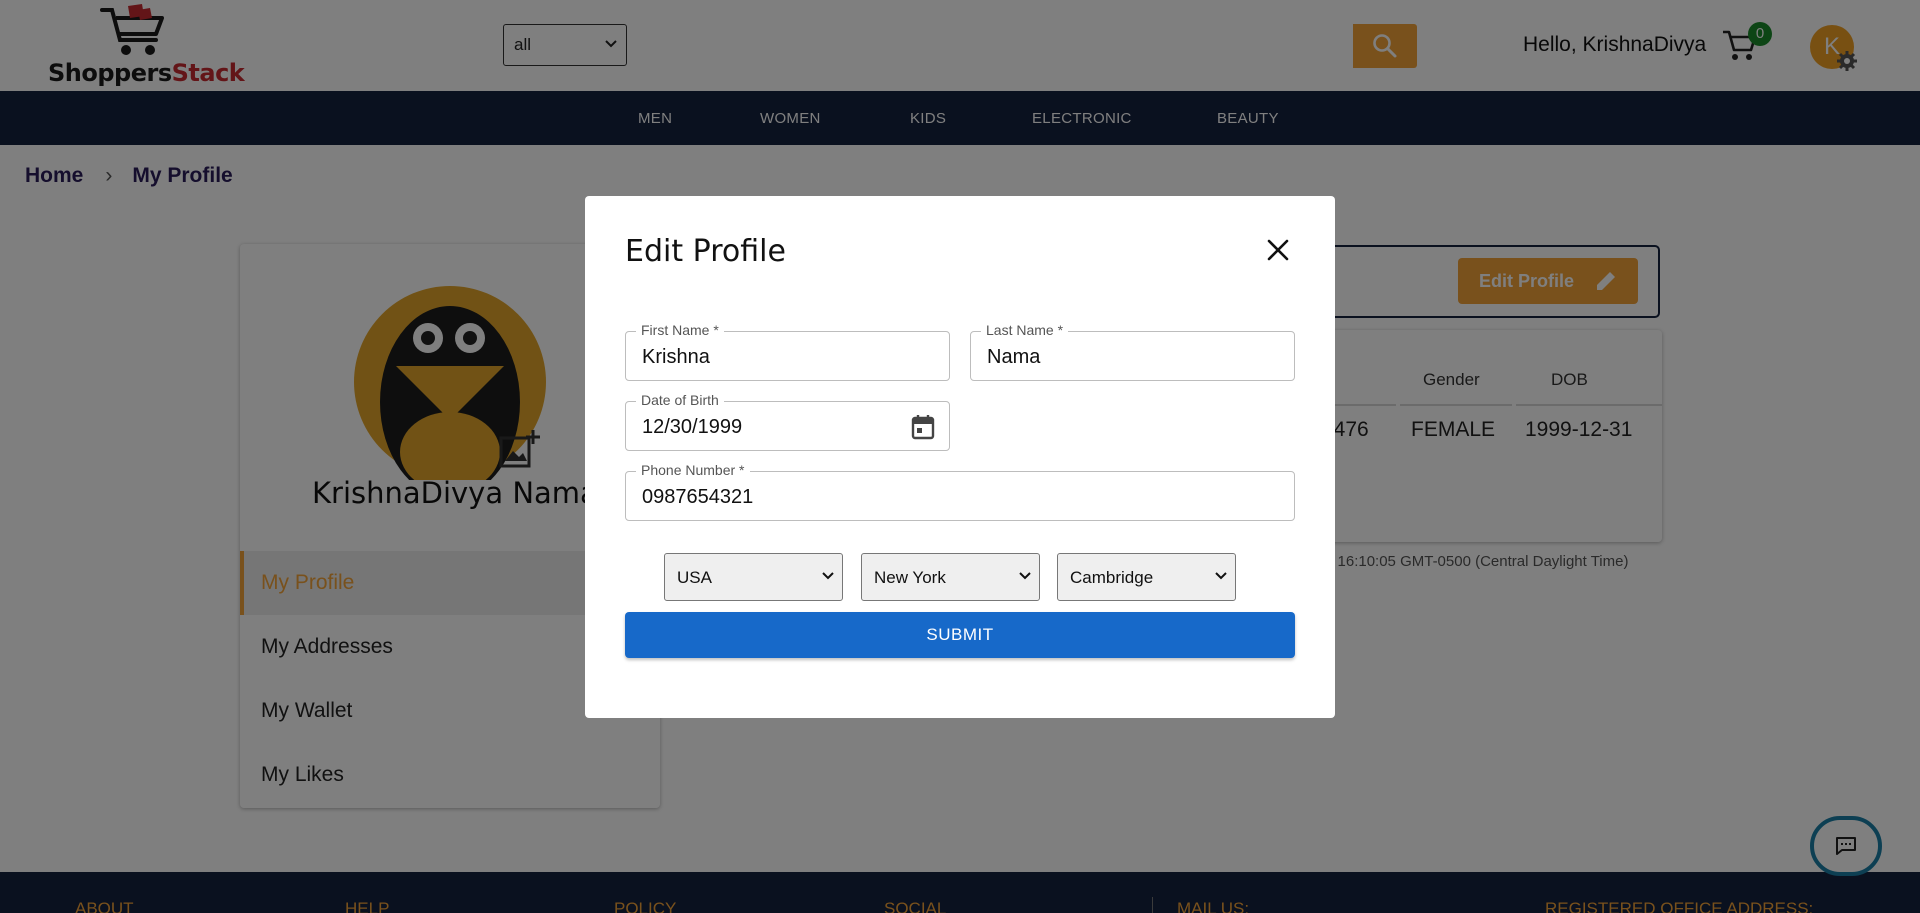  I want to click on field-label: First Name *, so click(680, 330).